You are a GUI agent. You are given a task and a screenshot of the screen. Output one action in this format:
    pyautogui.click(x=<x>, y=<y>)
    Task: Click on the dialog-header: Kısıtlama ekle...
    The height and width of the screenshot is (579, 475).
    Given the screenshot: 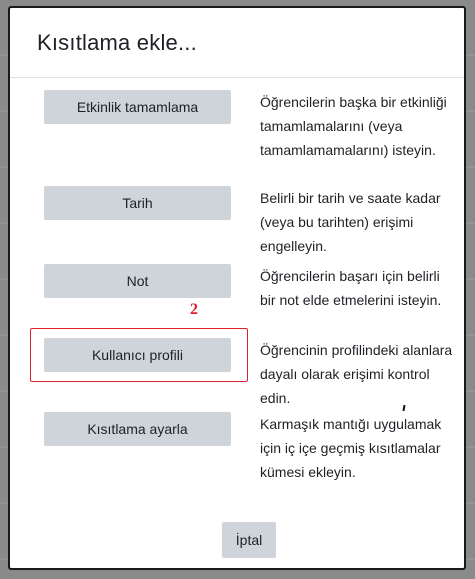 What is the action you would take?
    pyautogui.click(x=237, y=43)
    